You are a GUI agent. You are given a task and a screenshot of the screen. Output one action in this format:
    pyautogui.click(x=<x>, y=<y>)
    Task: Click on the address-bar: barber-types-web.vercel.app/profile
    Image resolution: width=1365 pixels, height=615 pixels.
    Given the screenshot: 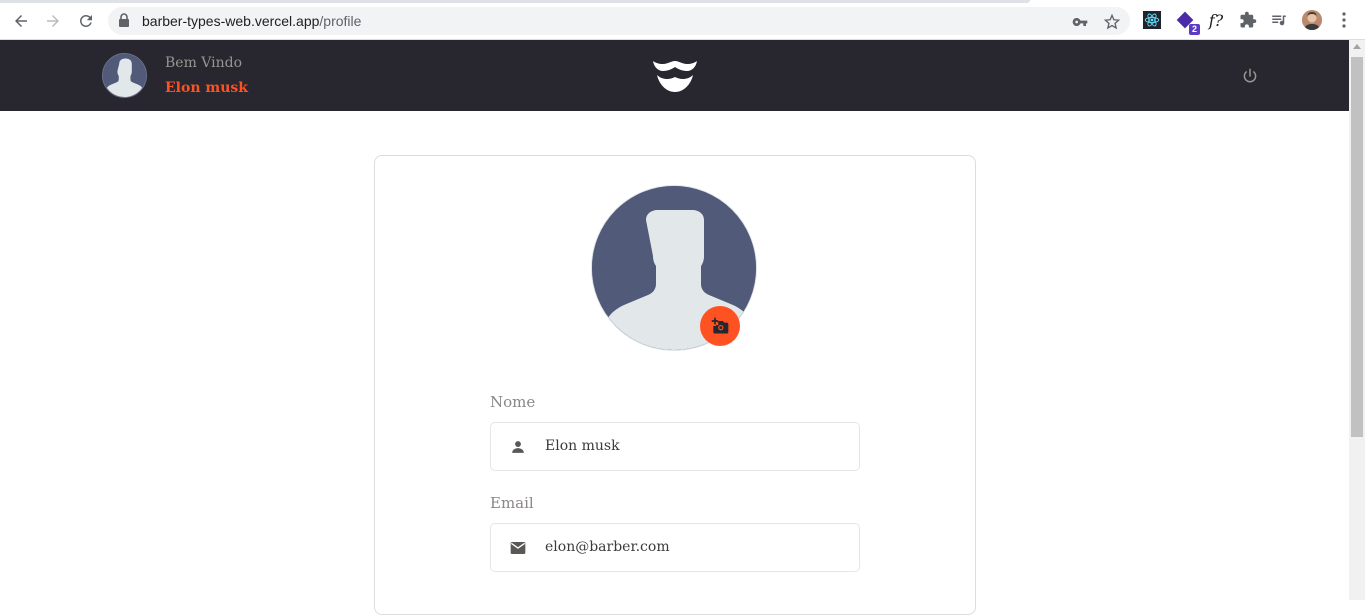 What is the action you would take?
    pyautogui.click(x=619, y=21)
    